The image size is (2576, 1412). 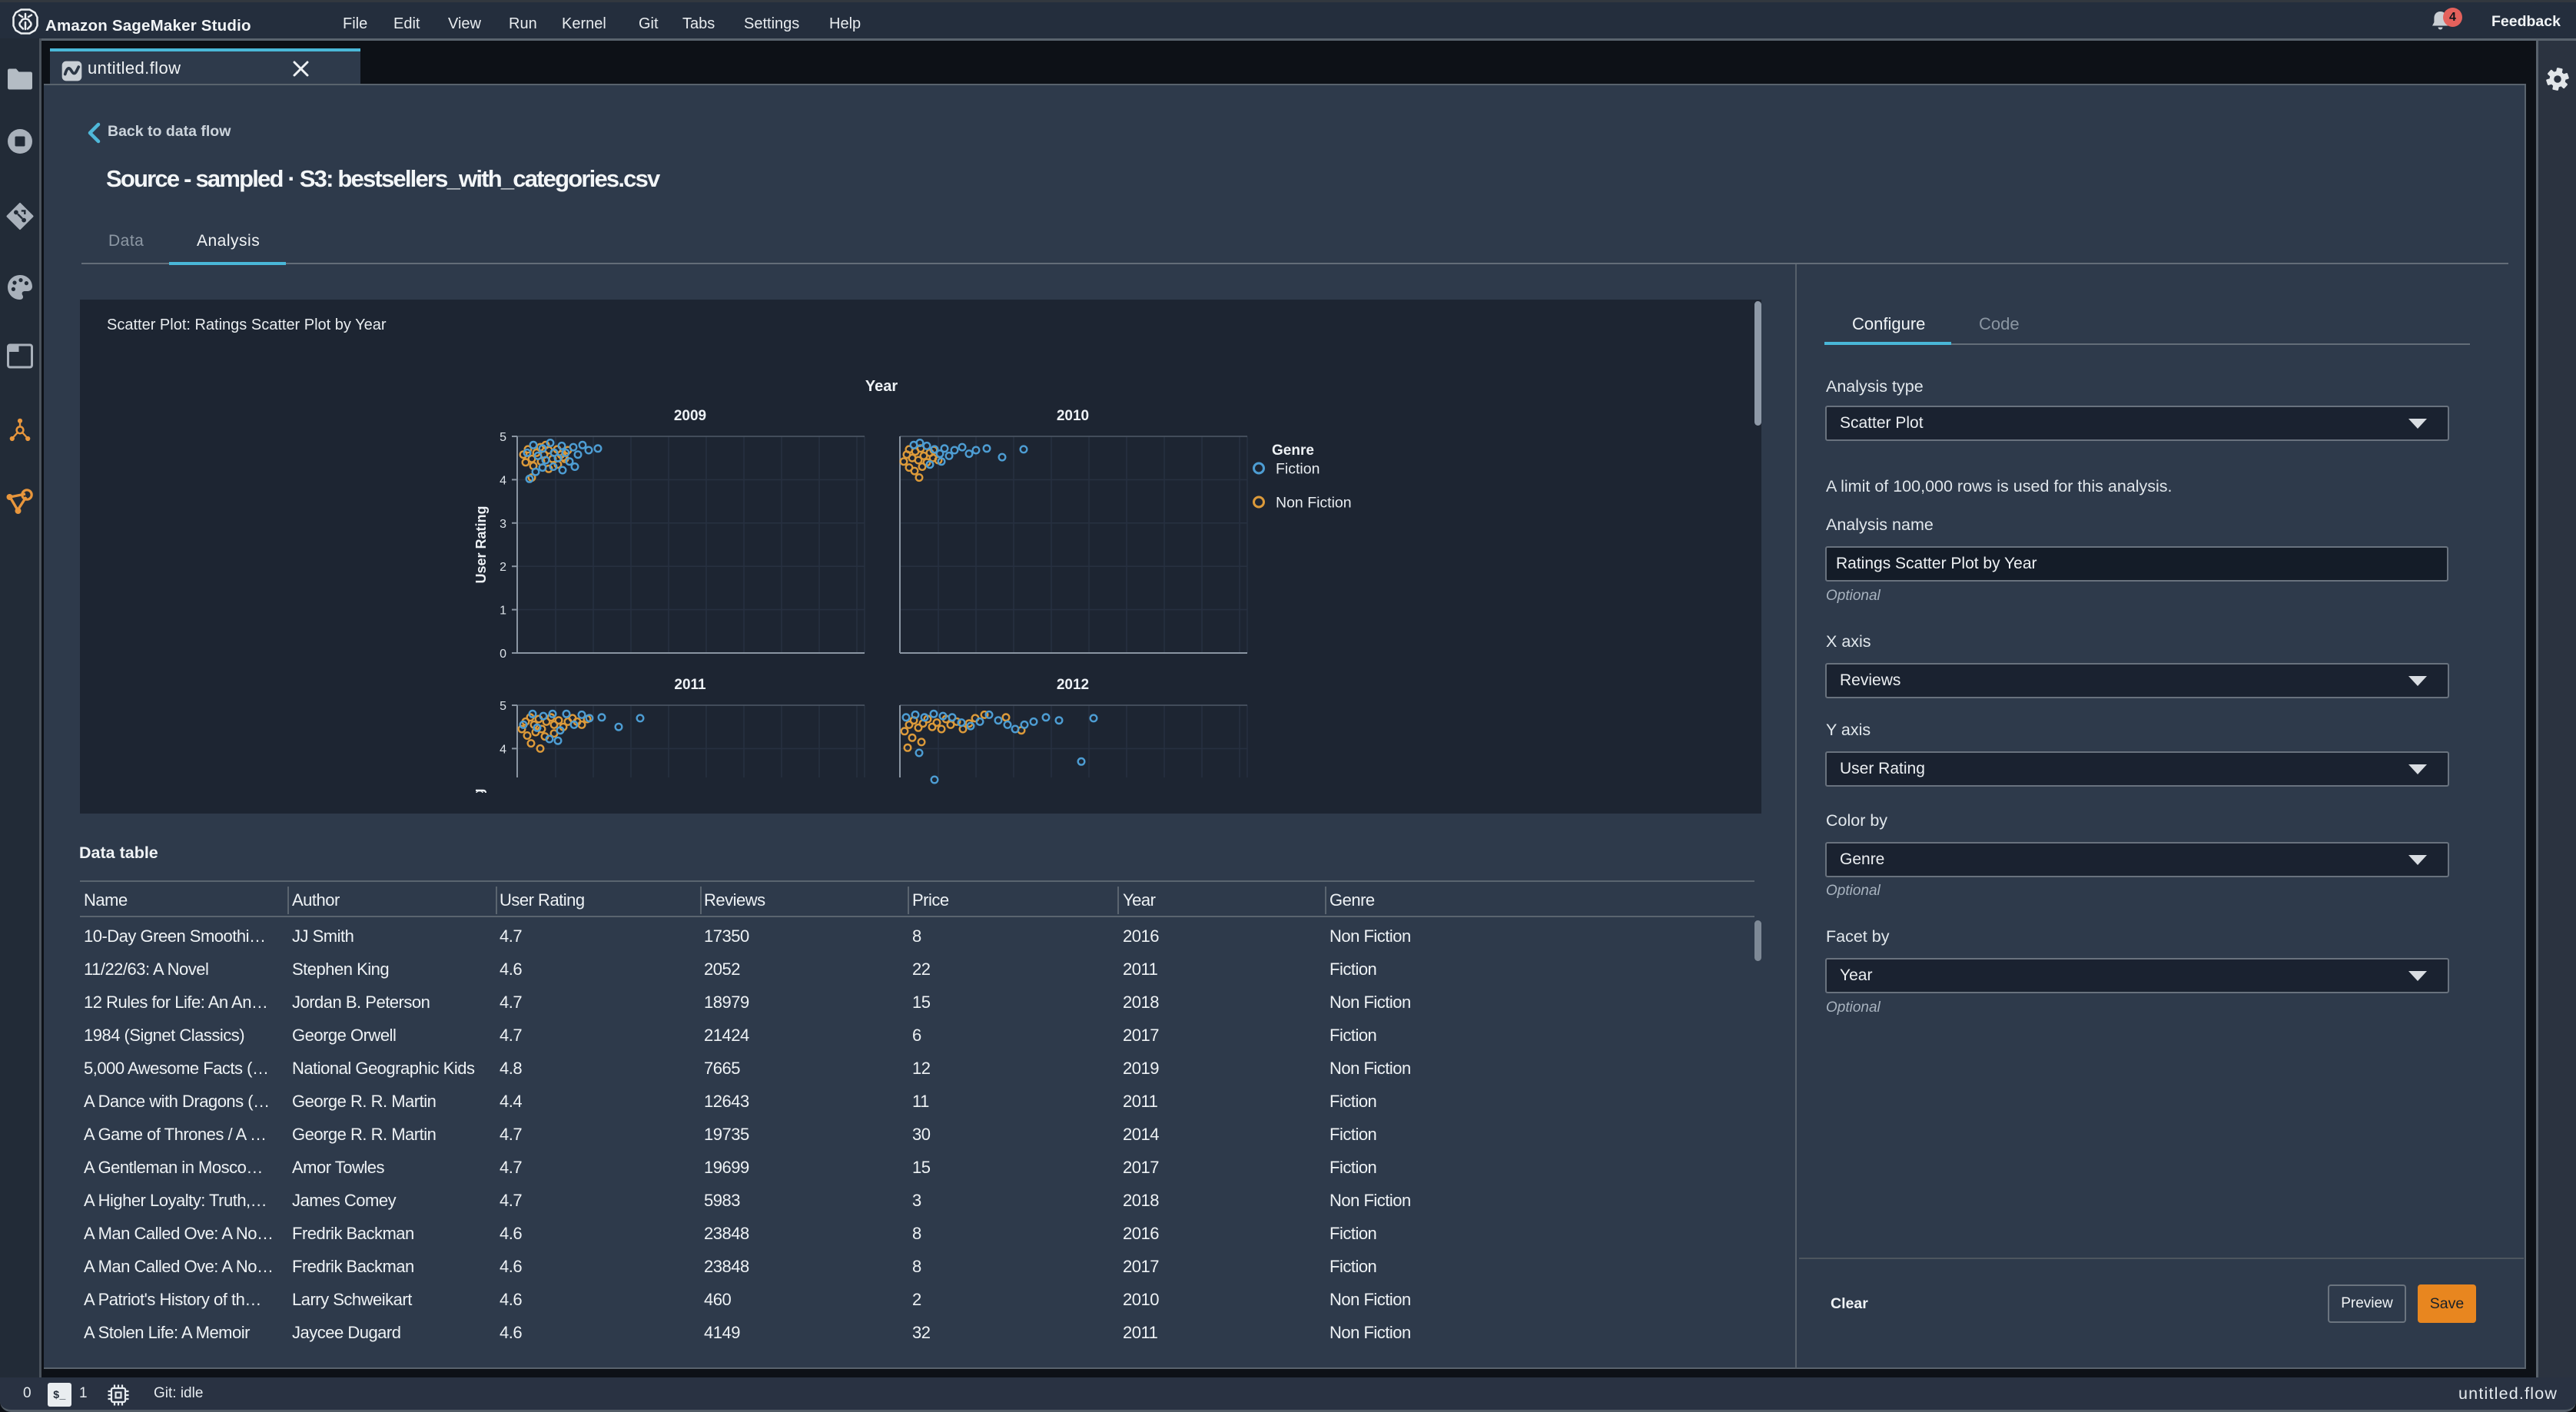 What do you see at coordinates (1073, 685) in the screenshot?
I see `svg-text: 2012` at bounding box center [1073, 685].